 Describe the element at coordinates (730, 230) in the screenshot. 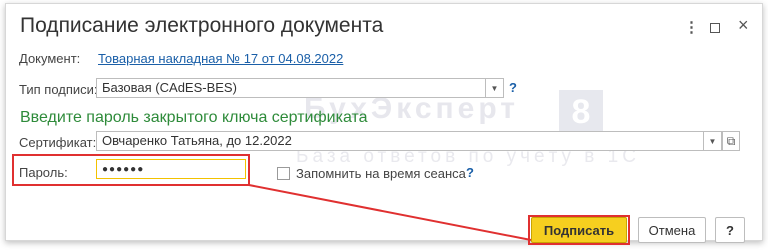

I see `help-button: ?` at that location.